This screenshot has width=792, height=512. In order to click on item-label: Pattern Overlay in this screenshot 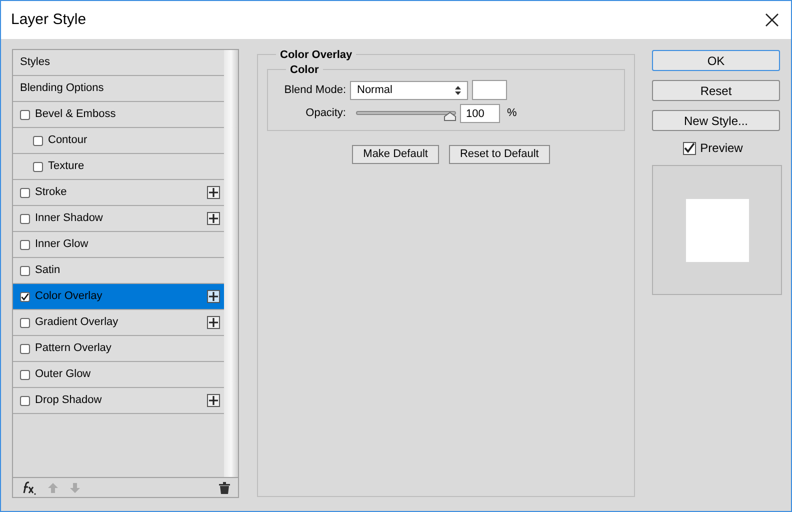, I will do `click(73, 348)`.